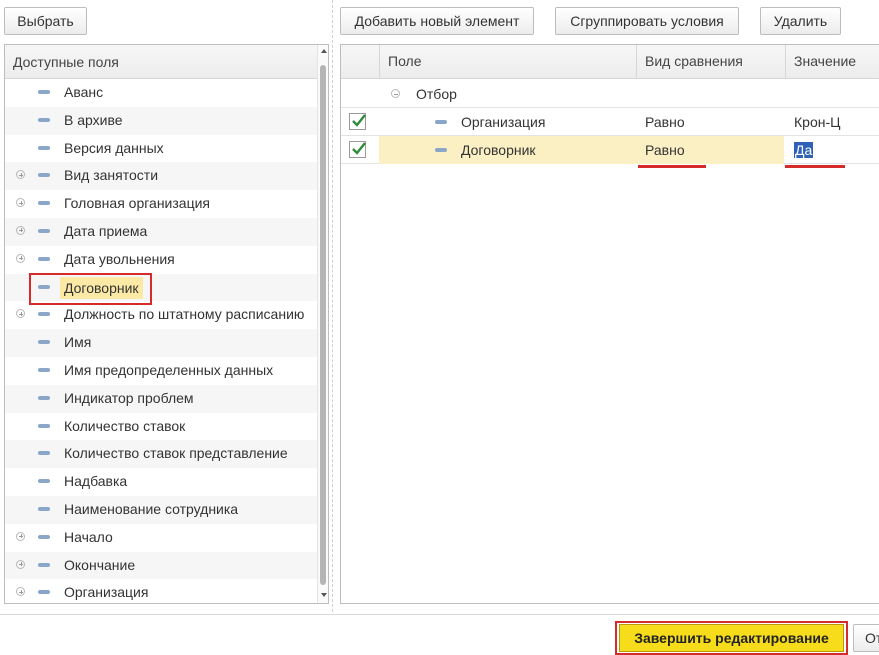 The width and height of the screenshot is (879, 655). What do you see at coordinates (161, 565) in the screenshot?
I see `field-item-end: Окончание` at bounding box center [161, 565].